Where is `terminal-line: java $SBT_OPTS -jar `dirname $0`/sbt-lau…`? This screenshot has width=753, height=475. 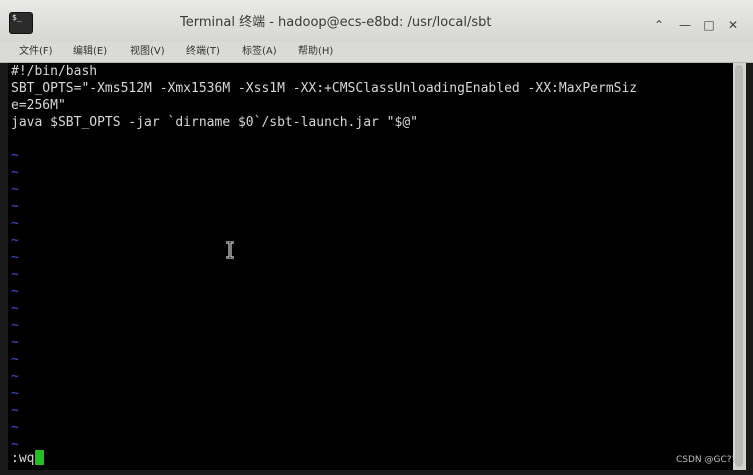 terminal-line: java $SBT_OPTS -jar `dirname $0`/sbt-lau… is located at coordinates (214, 122).